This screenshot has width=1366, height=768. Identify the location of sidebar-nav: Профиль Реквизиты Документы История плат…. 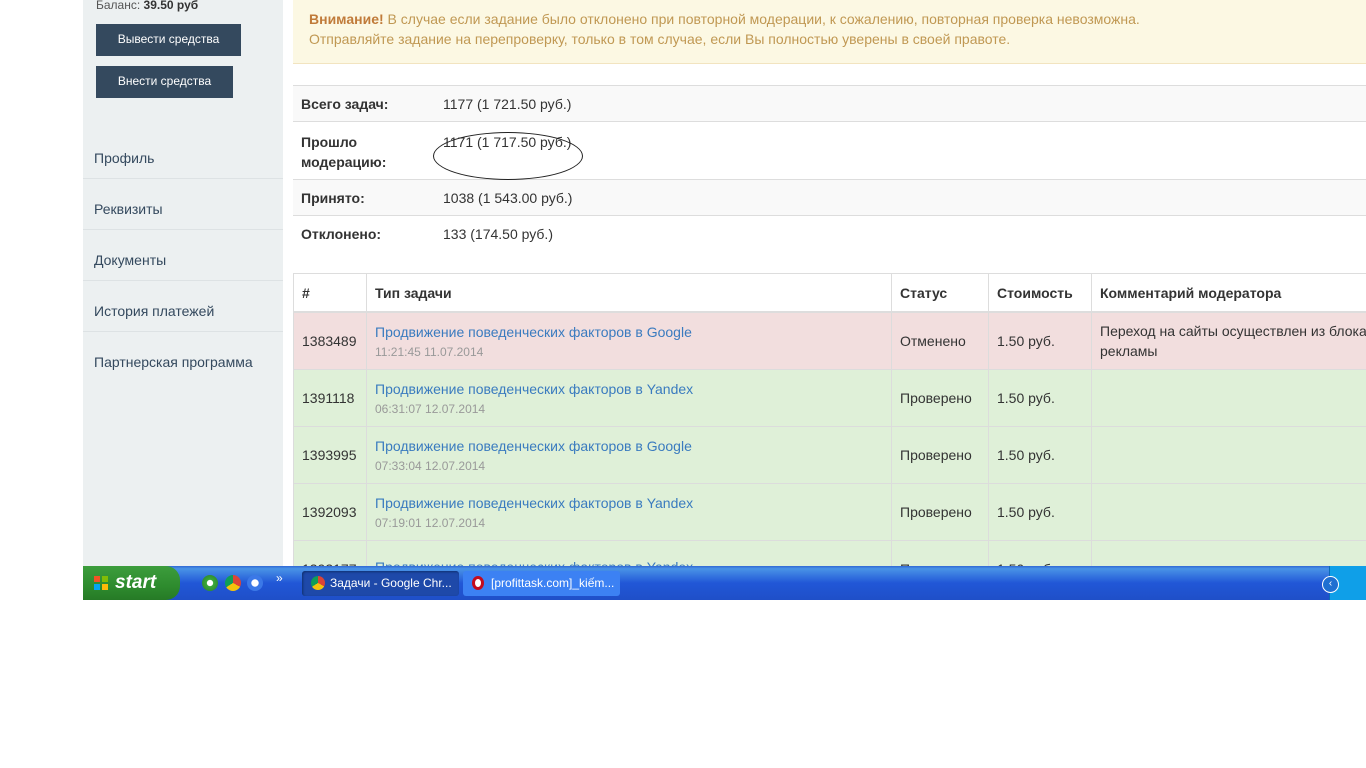
(183, 255).